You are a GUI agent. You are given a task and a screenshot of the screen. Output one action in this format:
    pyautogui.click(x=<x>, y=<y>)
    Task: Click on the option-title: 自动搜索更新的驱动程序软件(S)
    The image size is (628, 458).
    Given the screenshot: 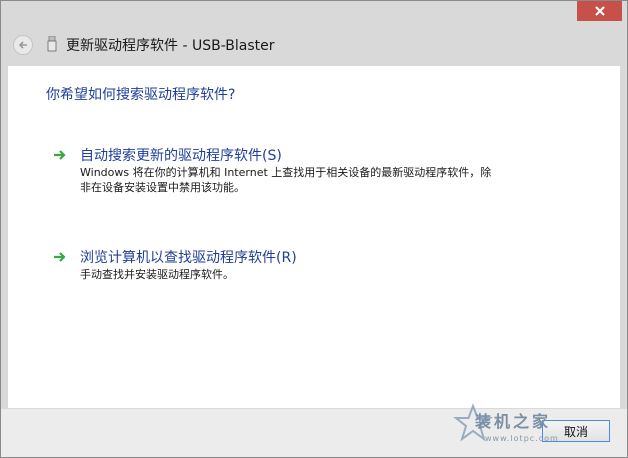 What is the action you would take?
    pyautogui.click(x=181, y=156)
    